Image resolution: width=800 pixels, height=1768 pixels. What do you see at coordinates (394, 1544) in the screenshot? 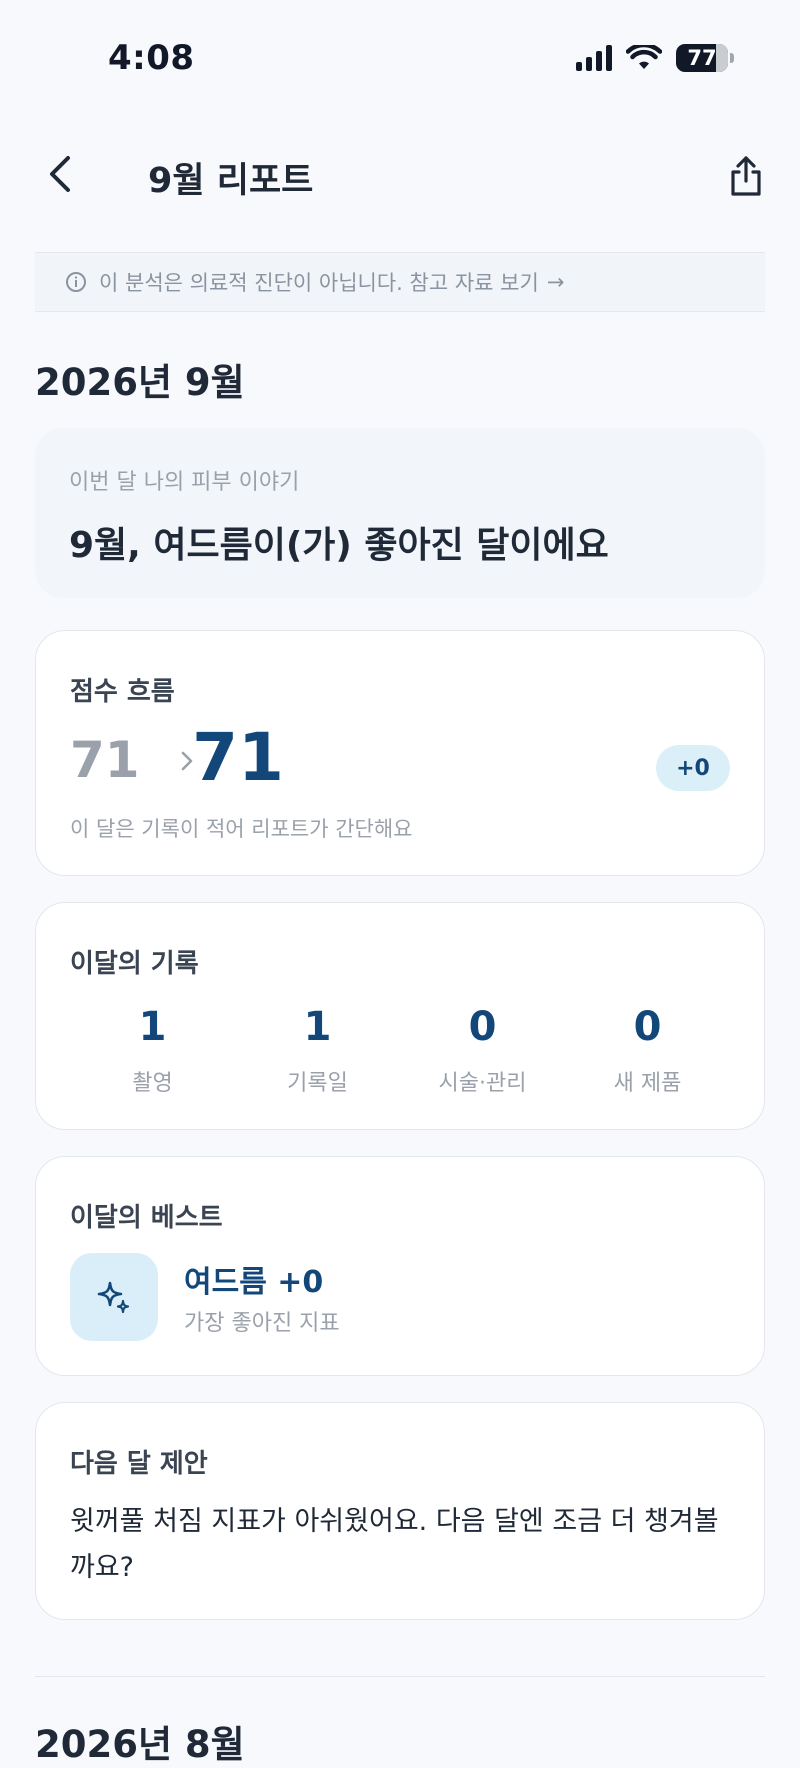
I see `suggestion-text: 윗꺼풀 처짐 지표가 아쉬웠어요. 다음 달엔 조금 더 챙겨볼까요?` at bounding box center [394, 1544].